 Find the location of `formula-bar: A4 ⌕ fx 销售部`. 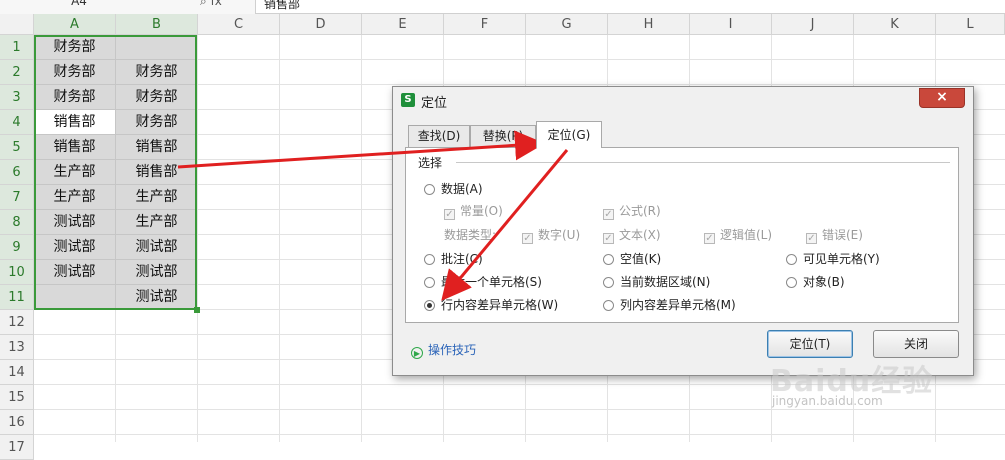

formula-bar: A4 ⌕ fx 销售部 is located at coordinates (502, 7).